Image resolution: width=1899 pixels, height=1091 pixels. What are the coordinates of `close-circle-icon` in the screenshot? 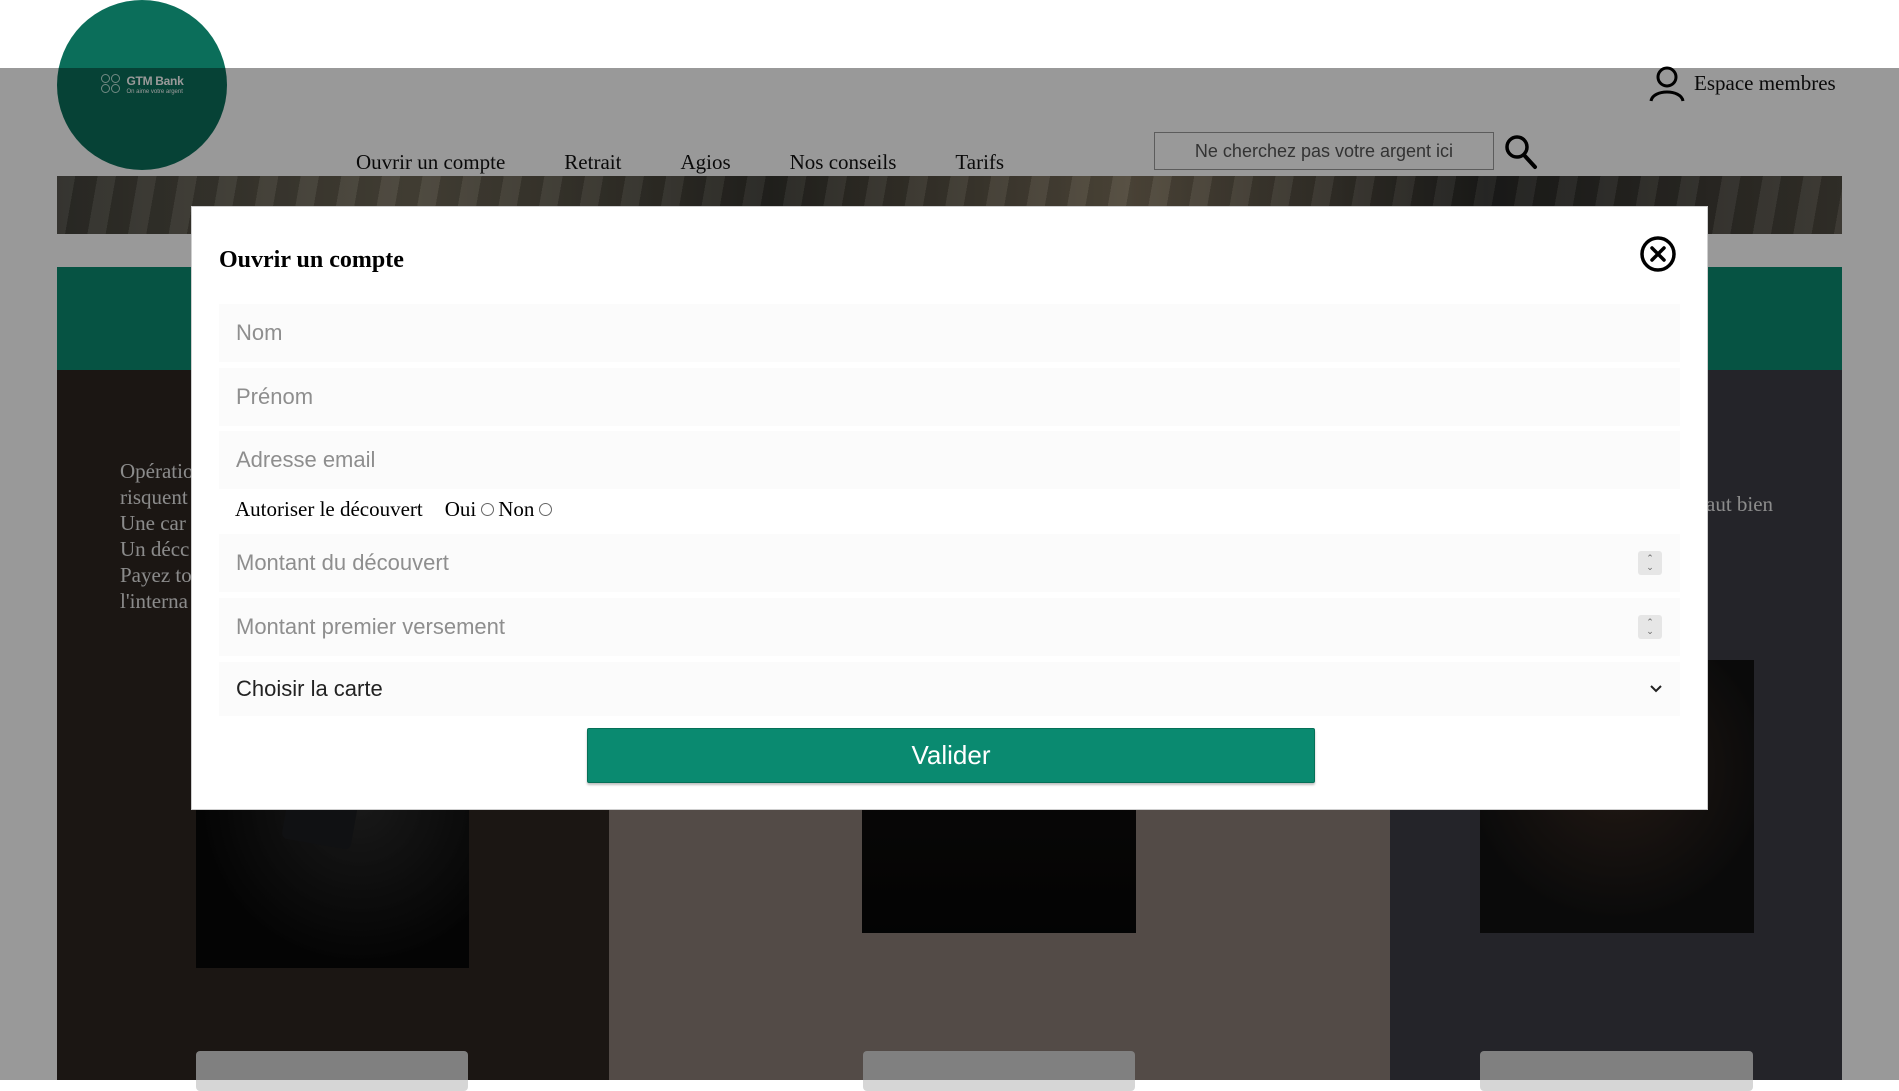 It's located at (1658, 254).